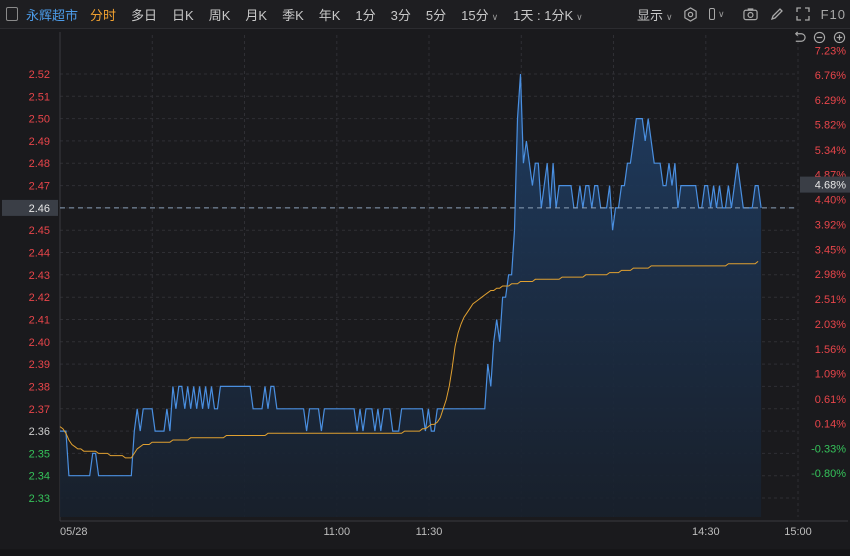  What do you see at coordinates (830, 350) in the screenshot?
I see `percent-tick-label: 1.56%` at bounding box center [830, 350].